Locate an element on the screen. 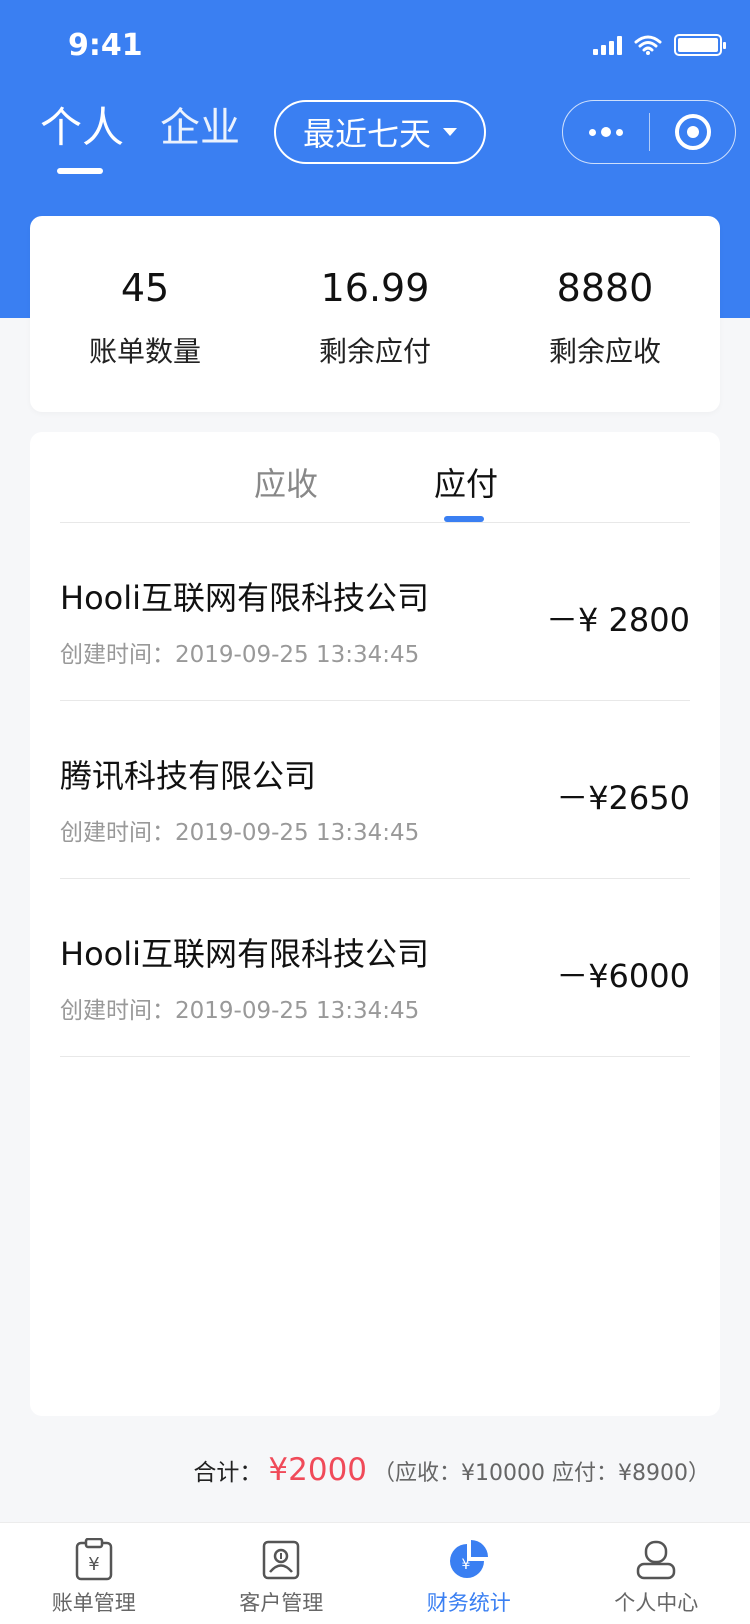 Image resolution: width=750 pixels, height=1624 pixels. stat-value: 8880 is located at coordinates (605, 288).